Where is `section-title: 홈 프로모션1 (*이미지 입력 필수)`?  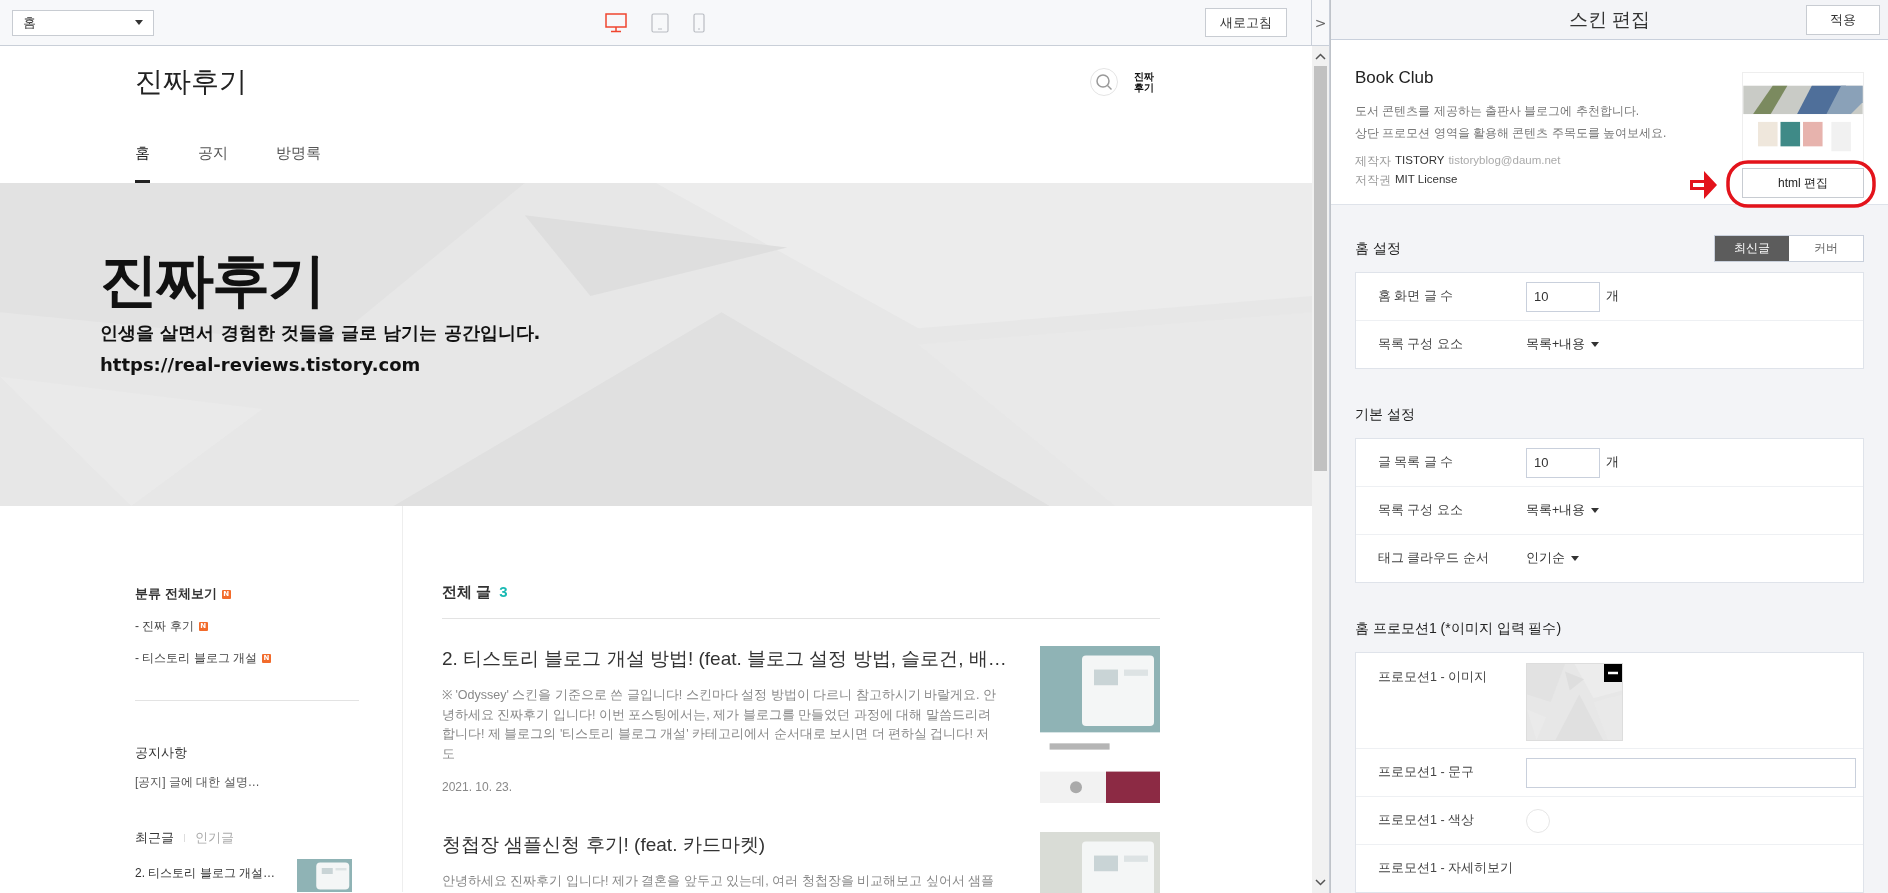 section-title: 홈 프로모션1 (*이미지 입력 필수) is located at coordinates (1458, 628).